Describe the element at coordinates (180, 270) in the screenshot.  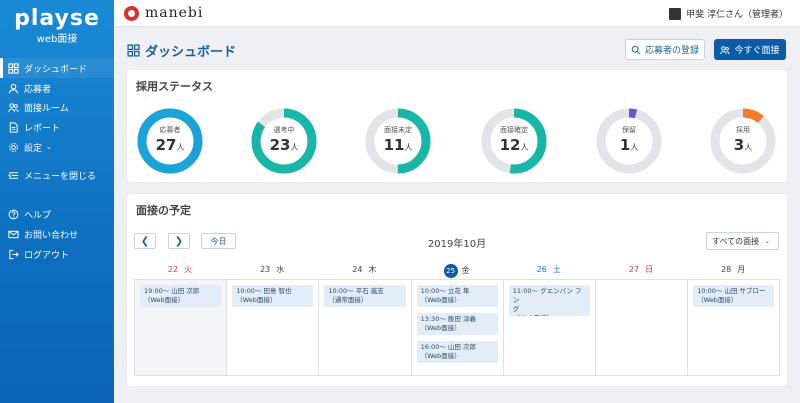
I see `day-header: 22 火` at that location.